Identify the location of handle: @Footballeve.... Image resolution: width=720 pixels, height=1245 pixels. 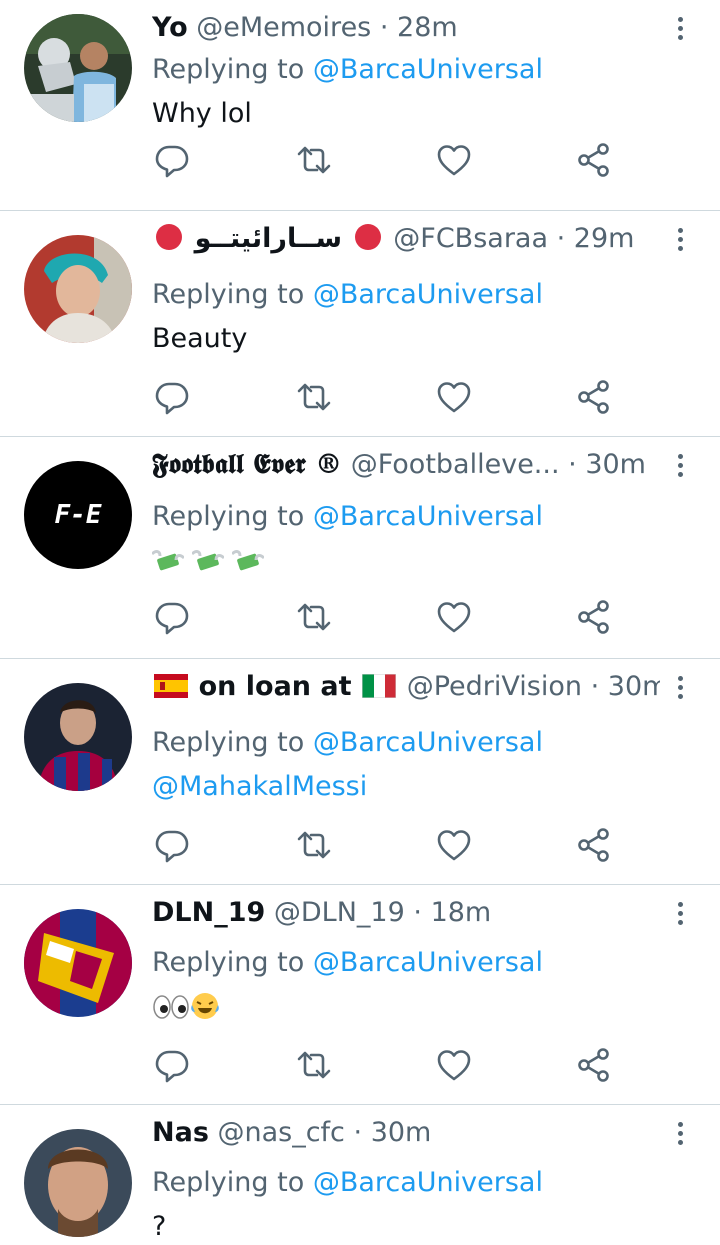
(455, 464).